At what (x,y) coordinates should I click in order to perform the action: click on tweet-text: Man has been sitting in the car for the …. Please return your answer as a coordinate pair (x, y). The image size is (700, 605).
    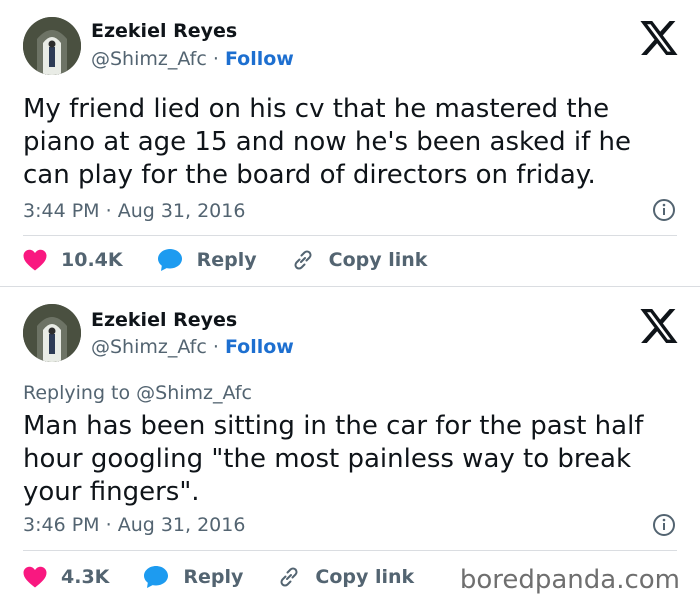
    Looking at the image, I should click on (333, 459).